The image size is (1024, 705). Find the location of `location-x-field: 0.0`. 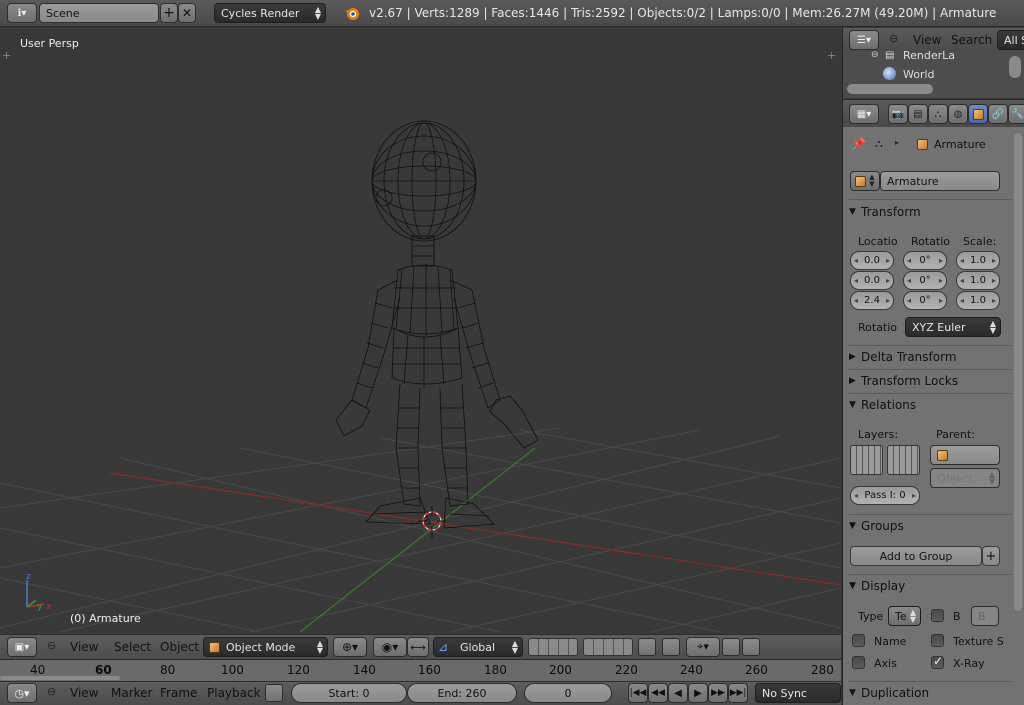

location-x-field: 0.0 is located at coordinates (872, 260).